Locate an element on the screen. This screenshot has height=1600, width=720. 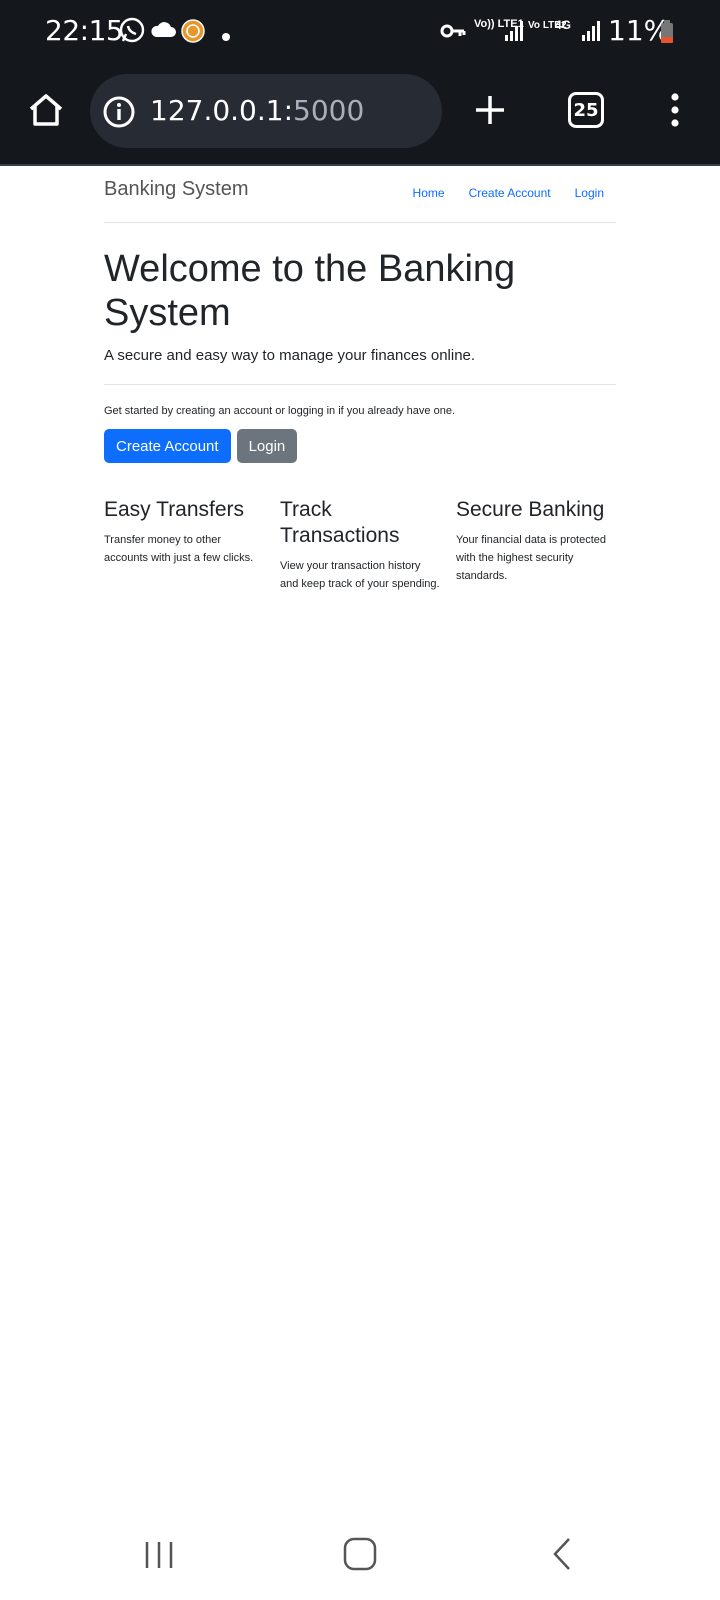
menu-button is located at coordinates (675, 110).